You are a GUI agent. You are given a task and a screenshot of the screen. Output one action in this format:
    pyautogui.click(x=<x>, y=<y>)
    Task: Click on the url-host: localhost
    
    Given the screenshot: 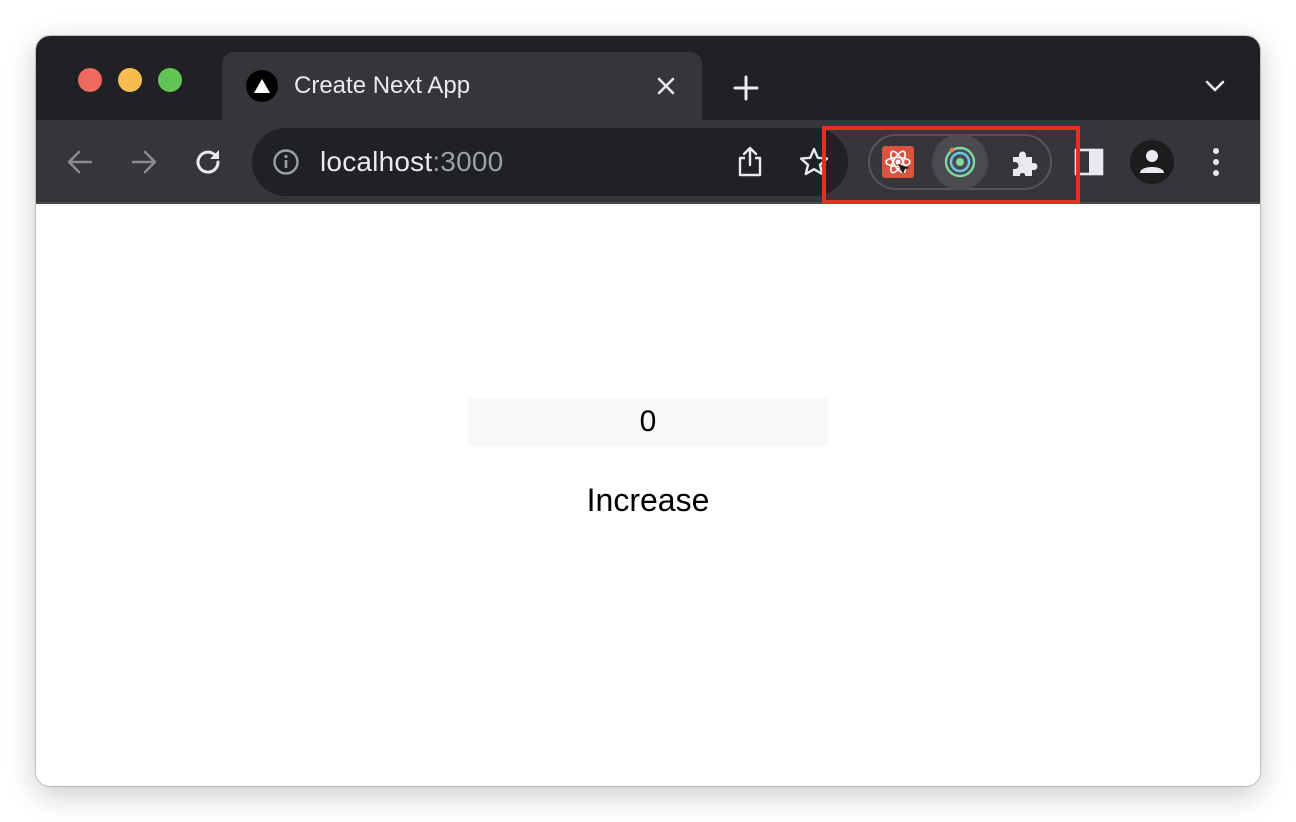 What is the action you would take?
    pyautogui.click(x=376, y=161)
    